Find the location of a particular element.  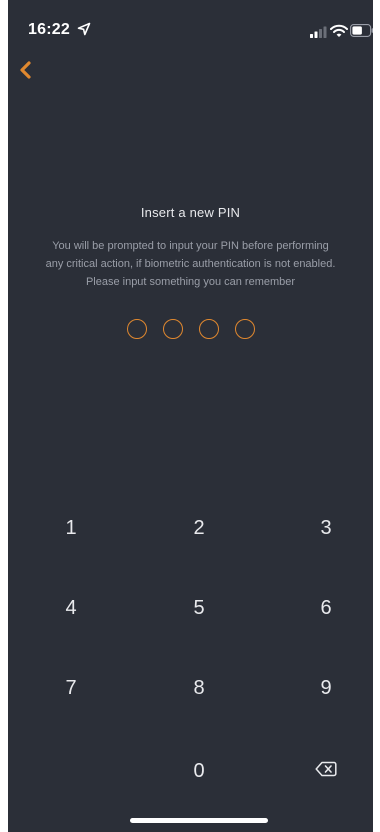

signal-icon is located at coordinates (319, 31).